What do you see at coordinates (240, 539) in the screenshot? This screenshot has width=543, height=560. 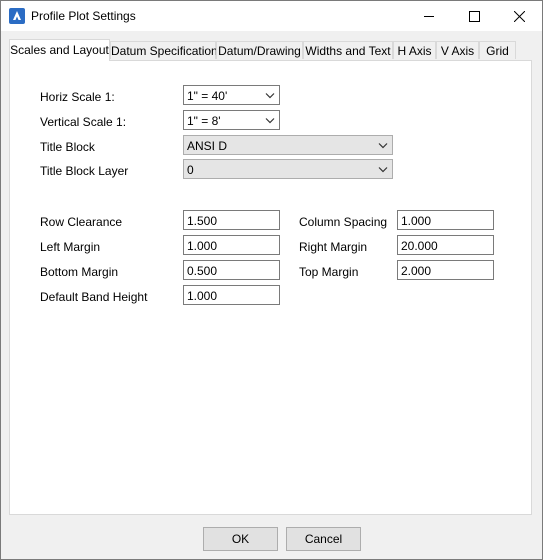 I see `ok-button: OK` at bounding box center [240, 539].